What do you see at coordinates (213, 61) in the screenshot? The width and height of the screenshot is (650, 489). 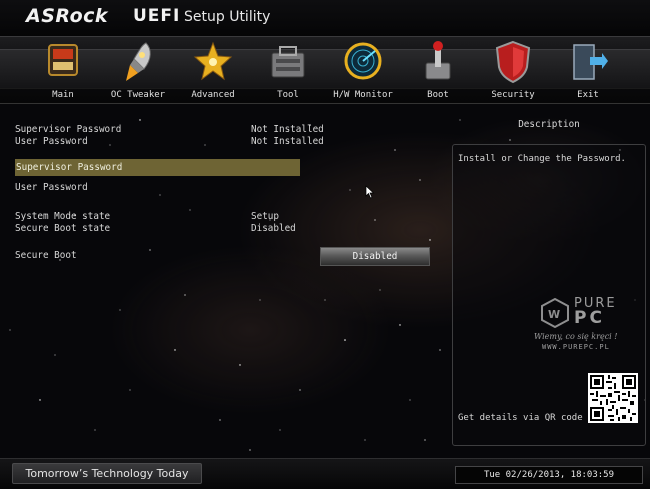 I see `star-icon` at bounding box center [213, 61].